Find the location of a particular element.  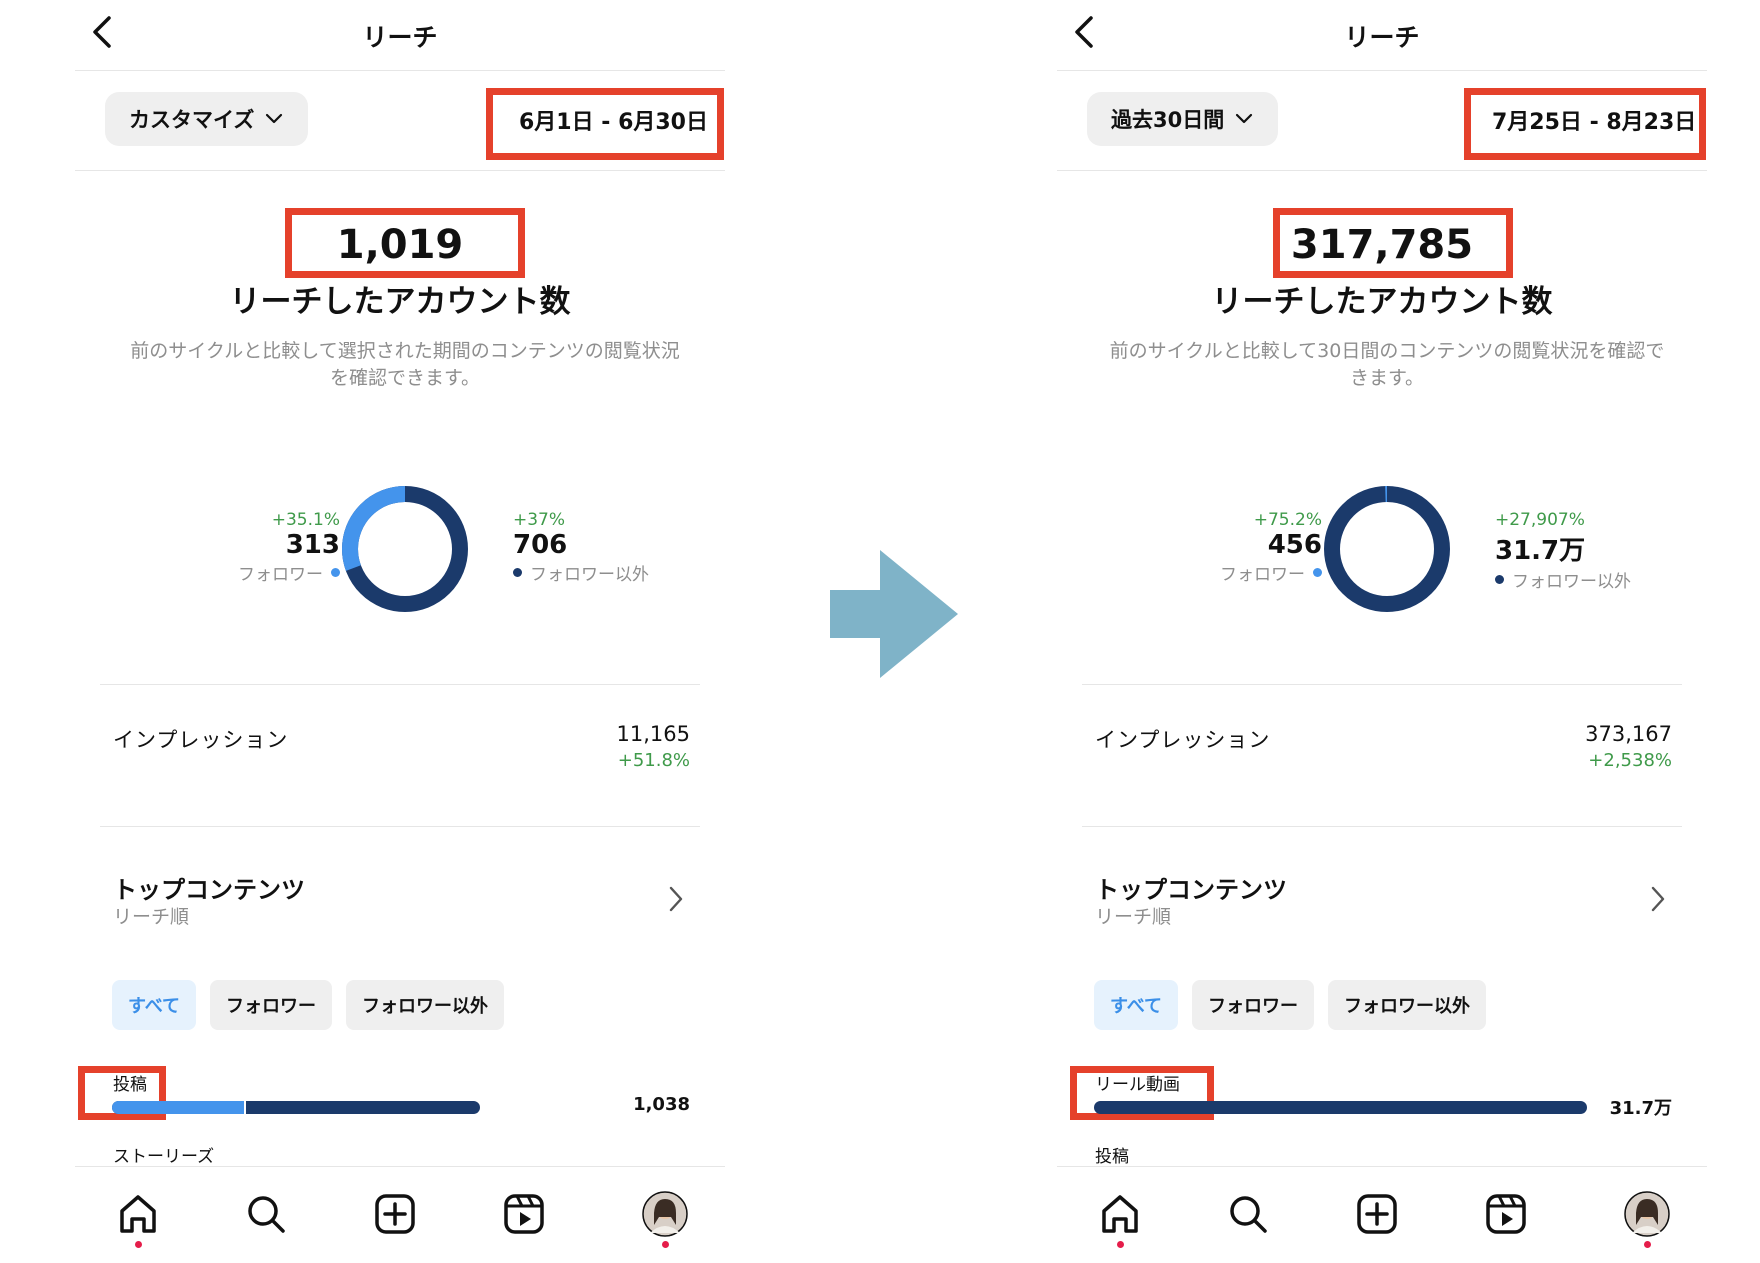

non-followers-stat: +27,907% 31.7万 フォロワー以外 is located at coordinates (1563, 551).